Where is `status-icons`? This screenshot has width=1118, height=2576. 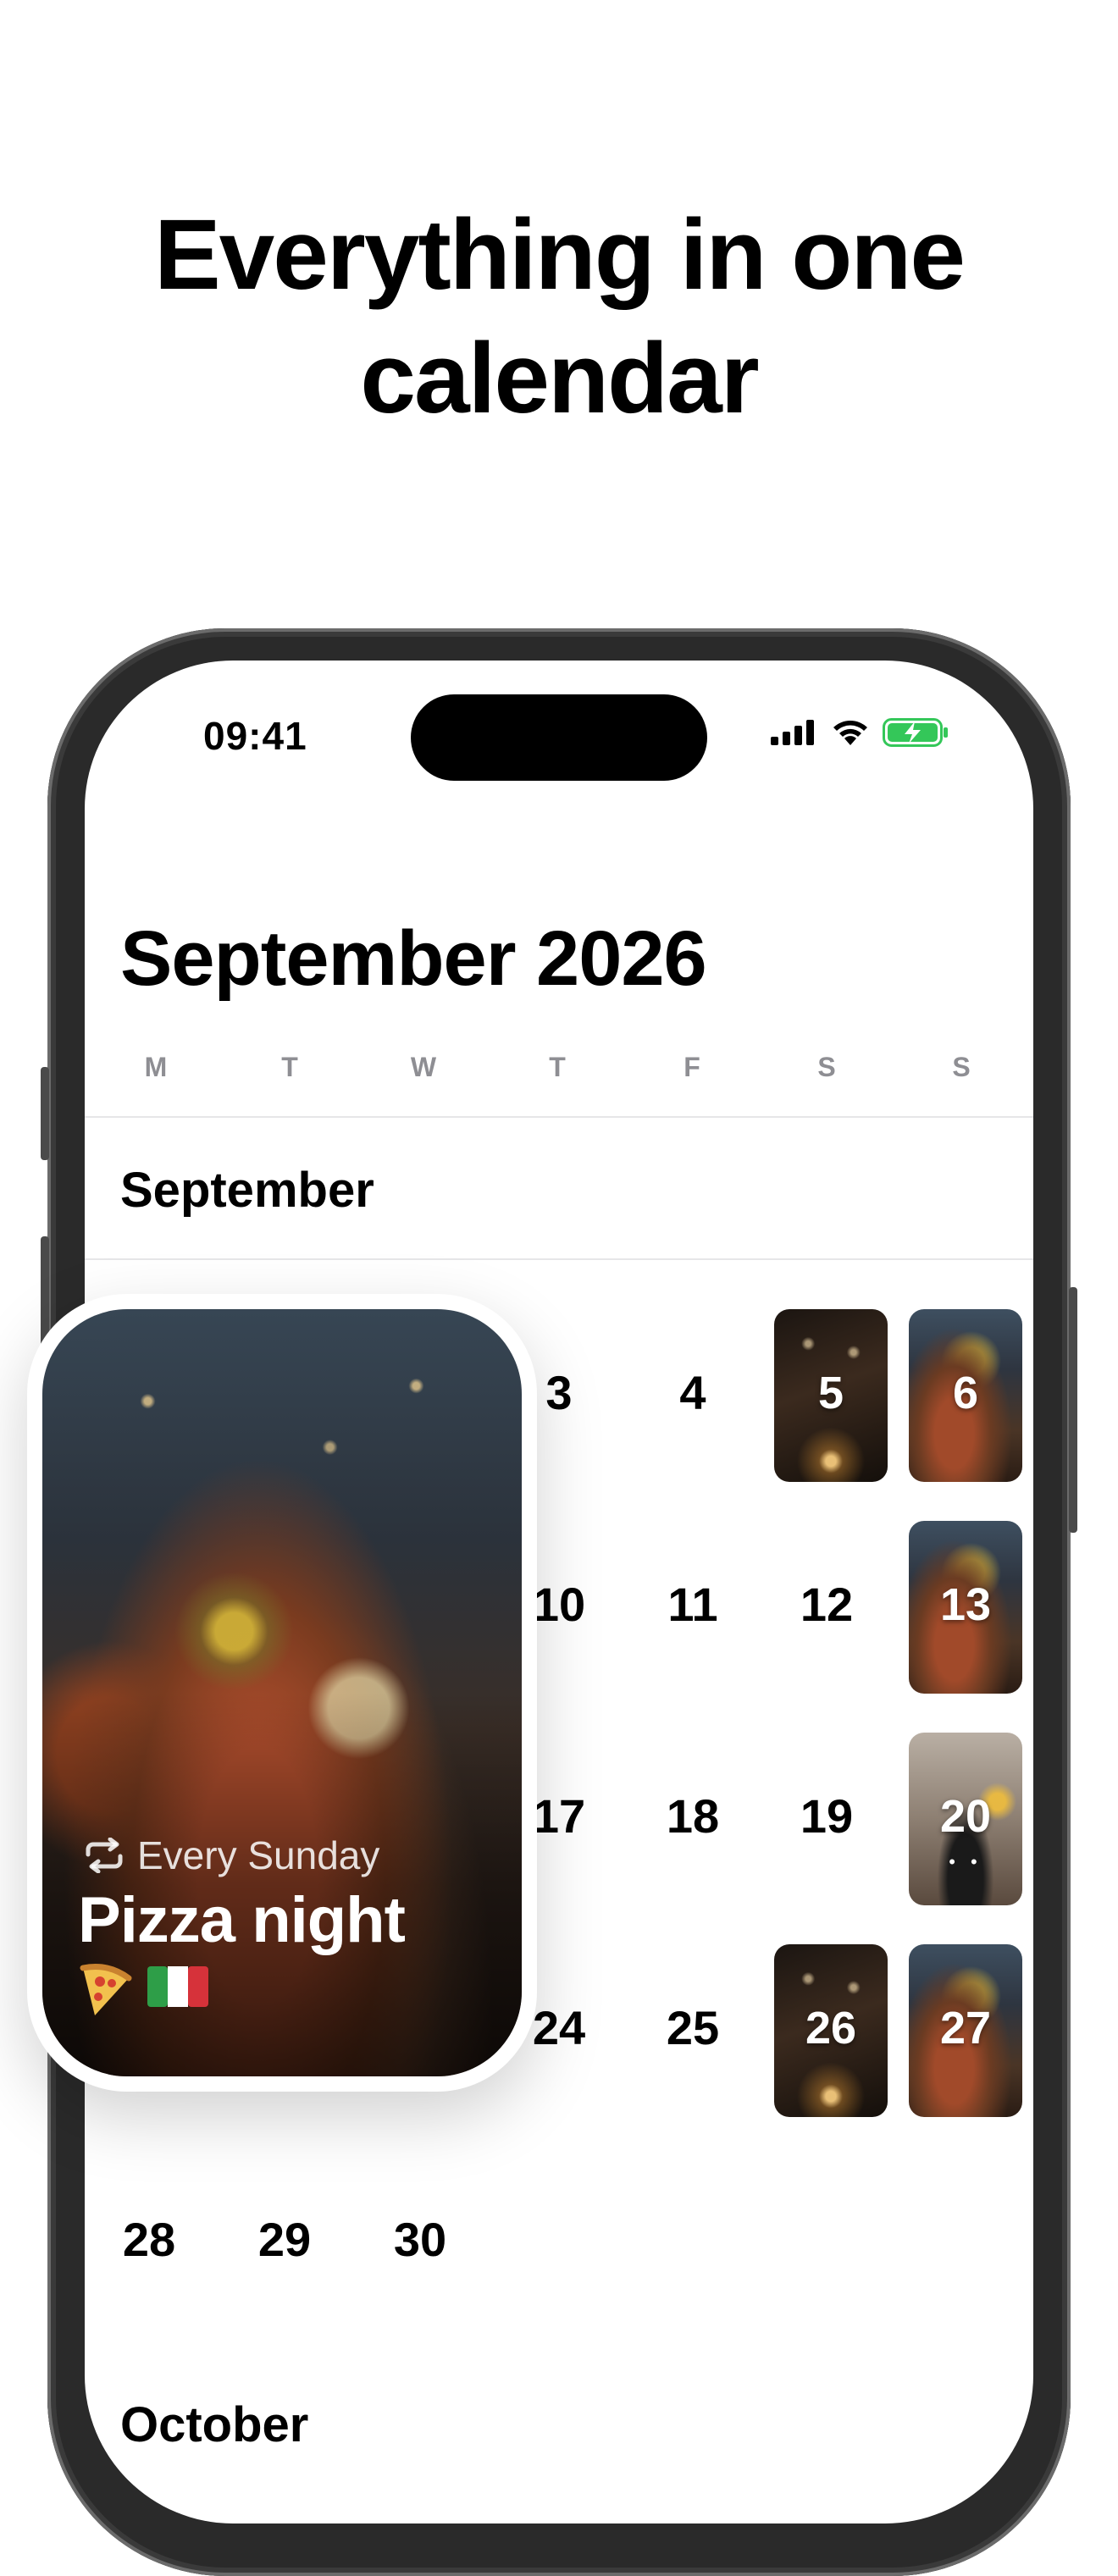
status-icons is located at coordinates (860, 732).